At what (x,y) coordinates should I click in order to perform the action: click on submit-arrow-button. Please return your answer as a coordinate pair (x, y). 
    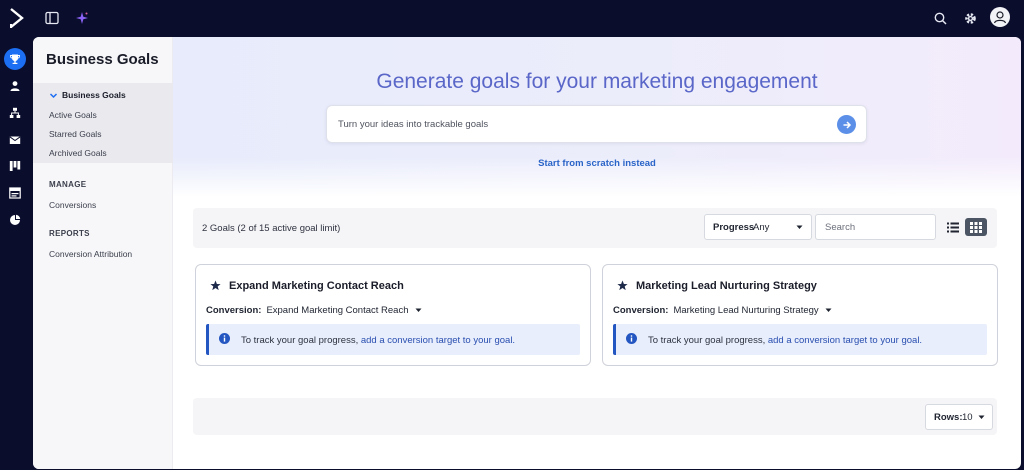
    Looking at the image, I should click on (846, 124).